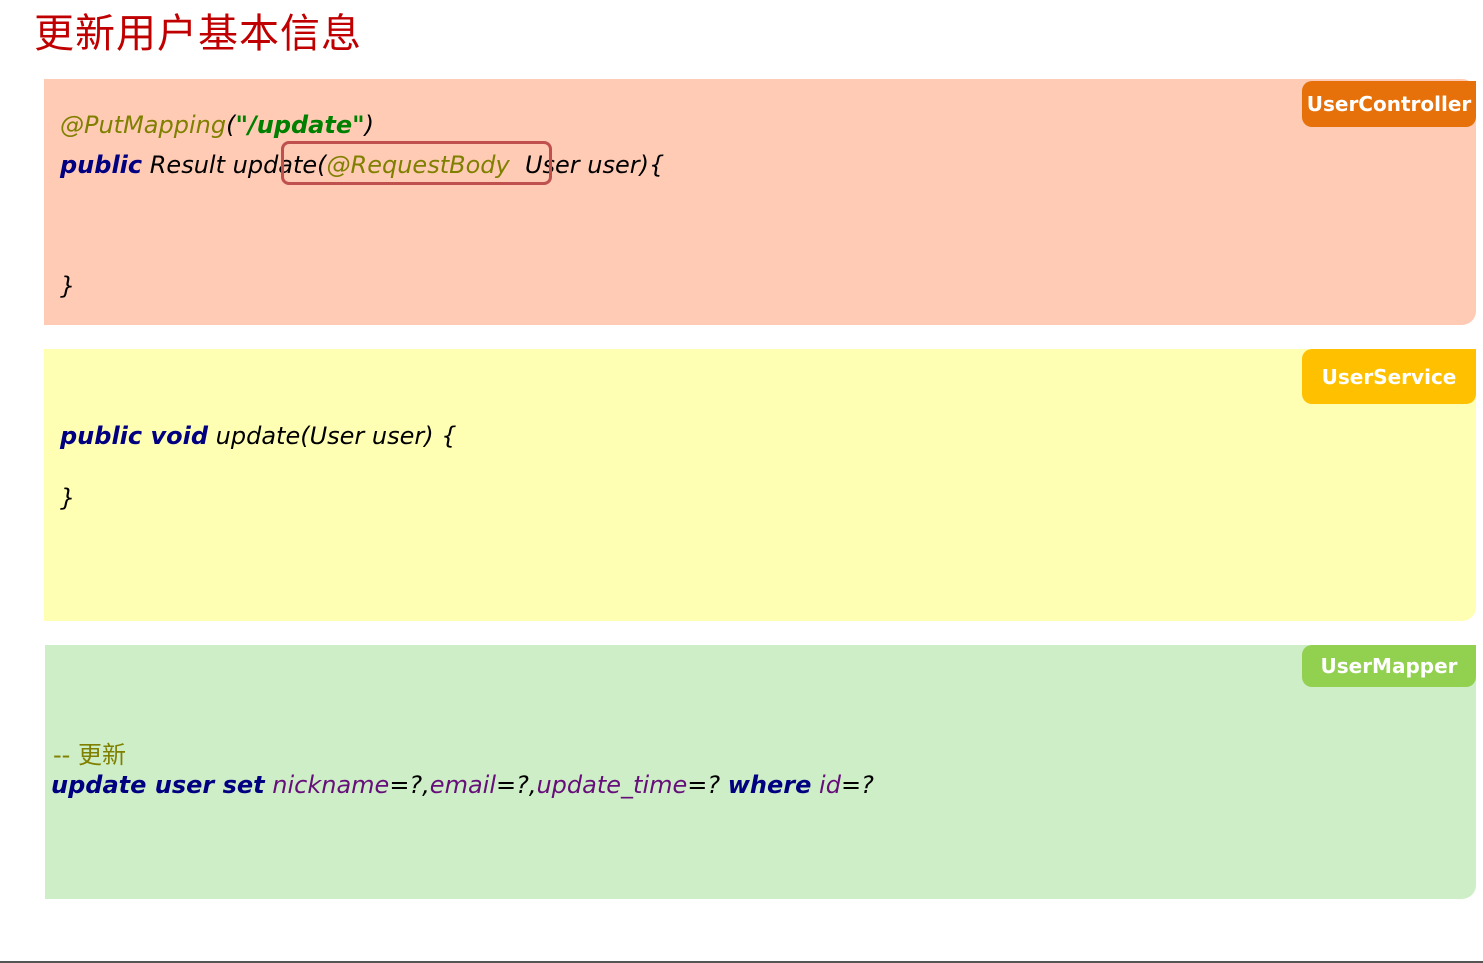 This screenshot has height=963, width=1483. What do you see at coordinates (857, 785) in the screenshot?
I see `sql-param-4: =?` at bounding box center [857, 785].